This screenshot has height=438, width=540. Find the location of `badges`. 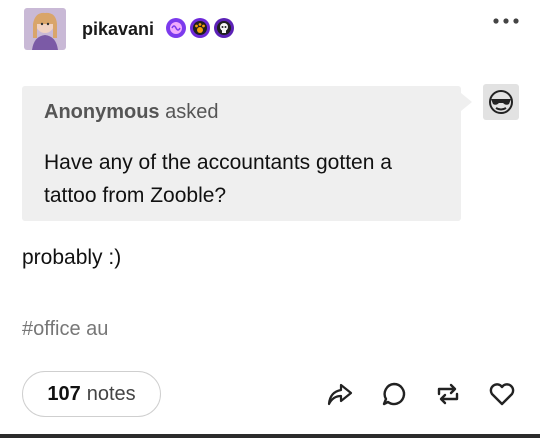

badges is located at coordinates (200, 28).